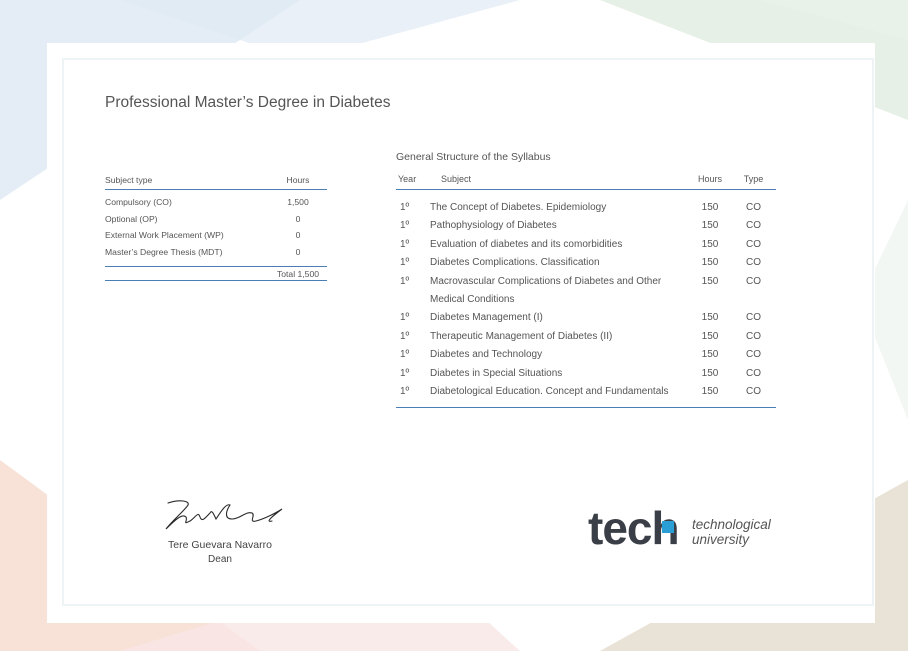  I want to click on table-header-row: Subject type Hours, so click(216, 182).